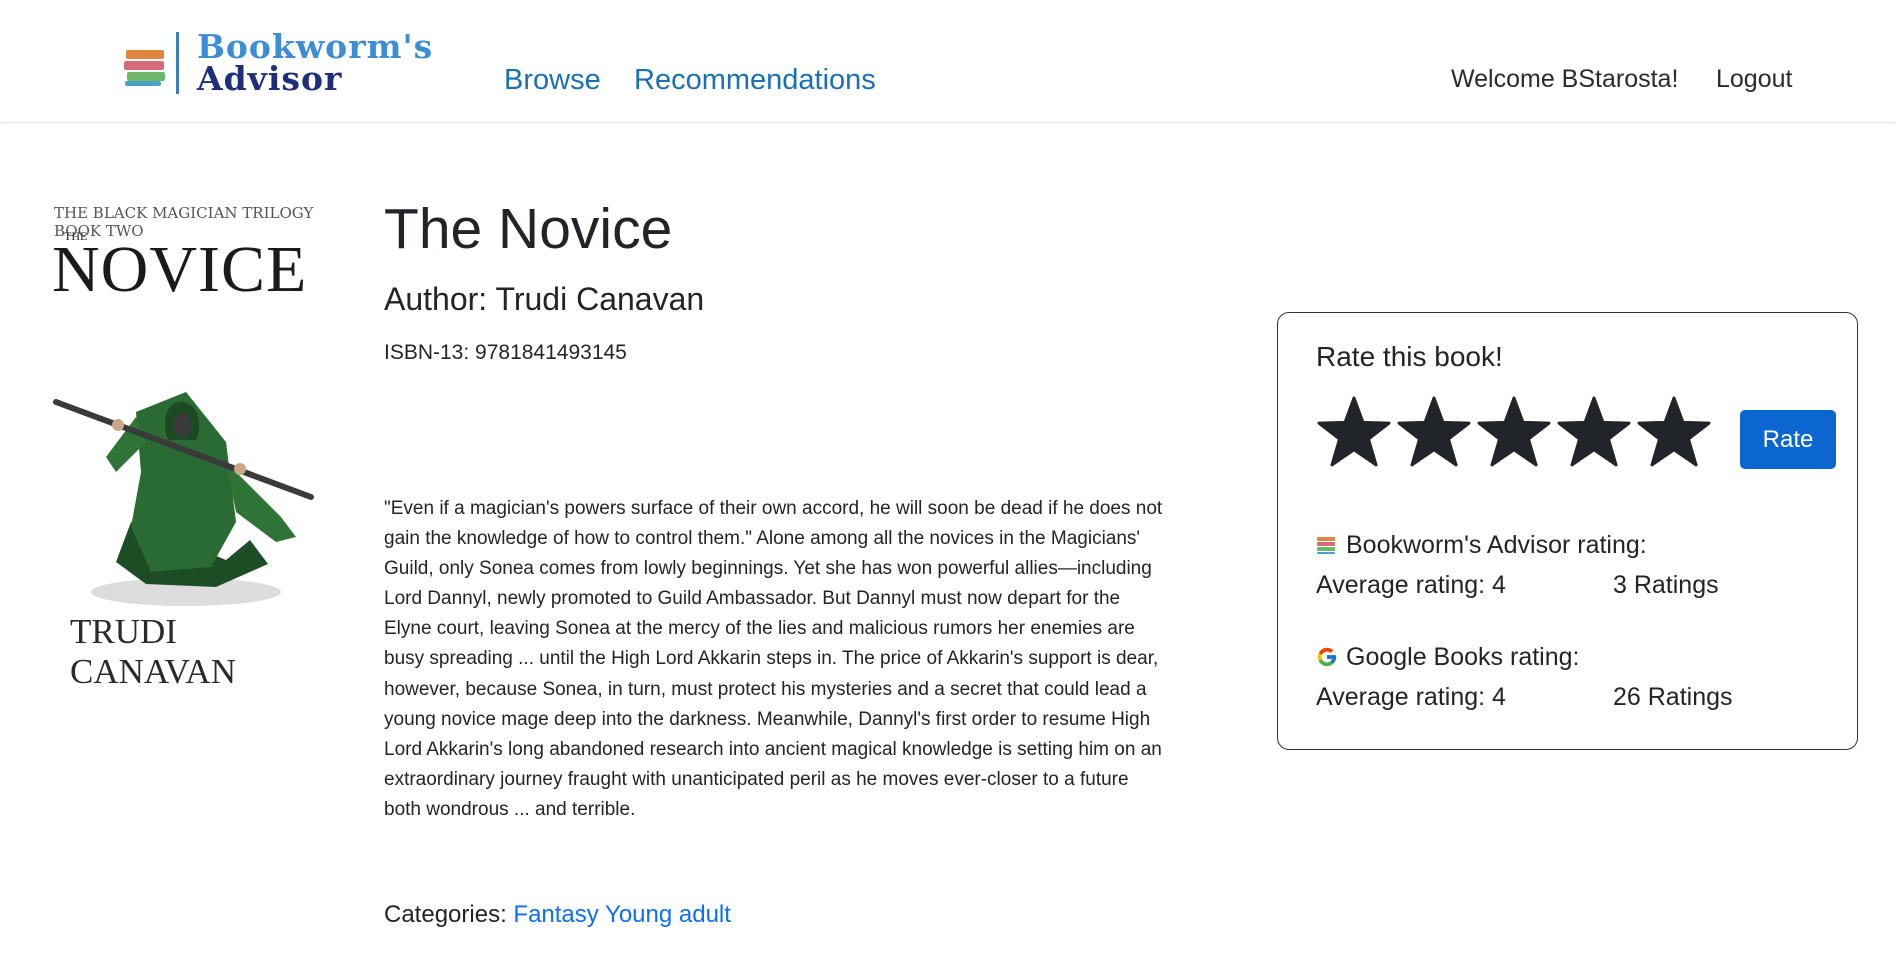 This screenshot has width=1896, height=962. I want to click on welcome-user-text: Welcome BStarosta!, so click(1565, 79).